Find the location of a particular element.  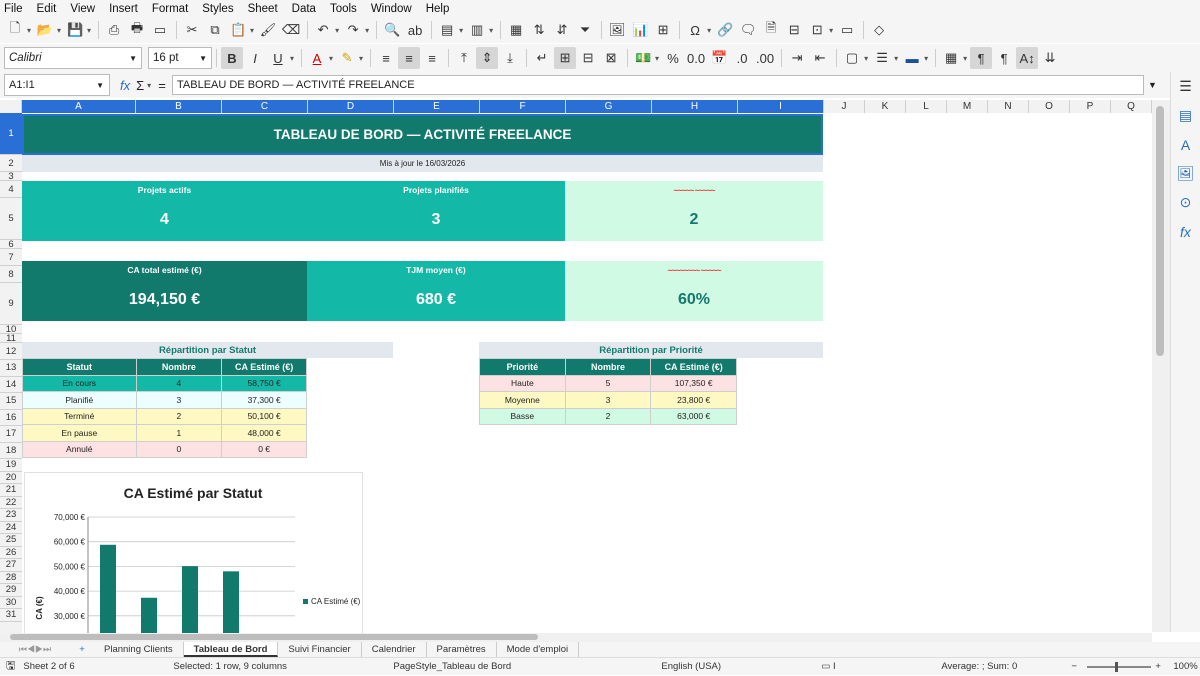

table-cell: En pause is located at coordinates (79, 433).